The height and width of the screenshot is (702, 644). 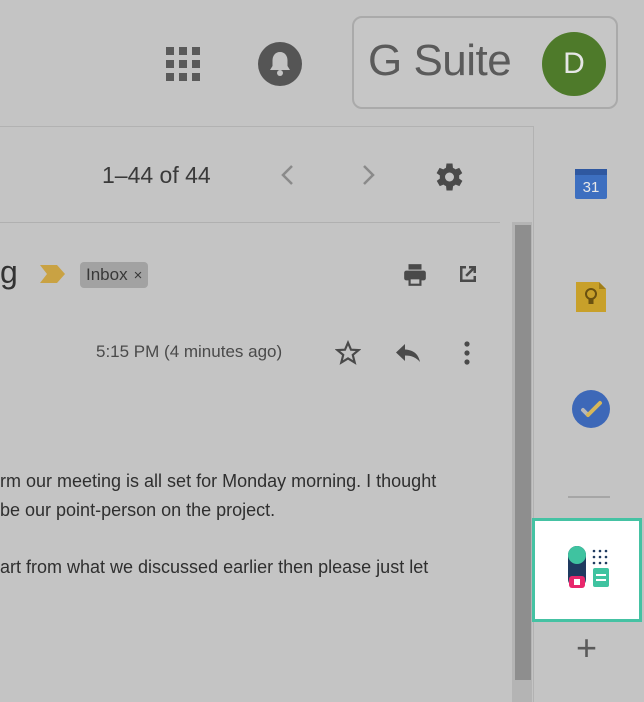 What do you see at coordinates (591, 297) in the screenshot?
I see `keep-icon` at bounding box center [591, 297].